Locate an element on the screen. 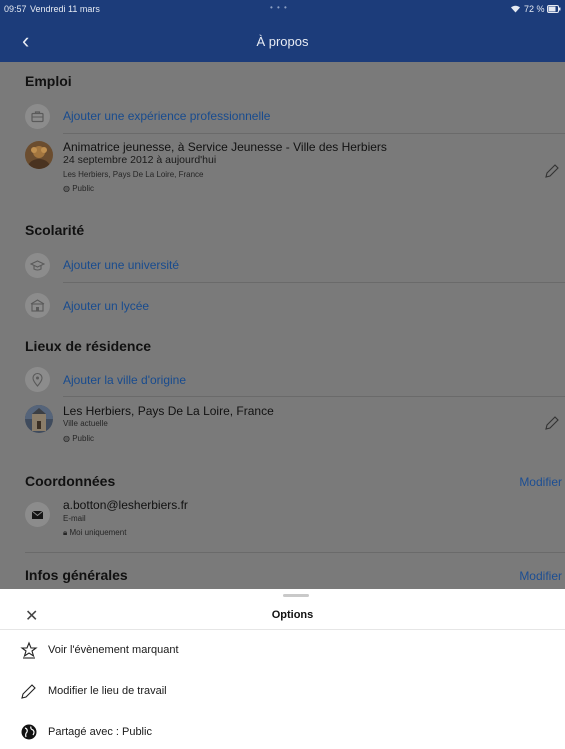  sheet-grabber is located at coordinates (296, 595).